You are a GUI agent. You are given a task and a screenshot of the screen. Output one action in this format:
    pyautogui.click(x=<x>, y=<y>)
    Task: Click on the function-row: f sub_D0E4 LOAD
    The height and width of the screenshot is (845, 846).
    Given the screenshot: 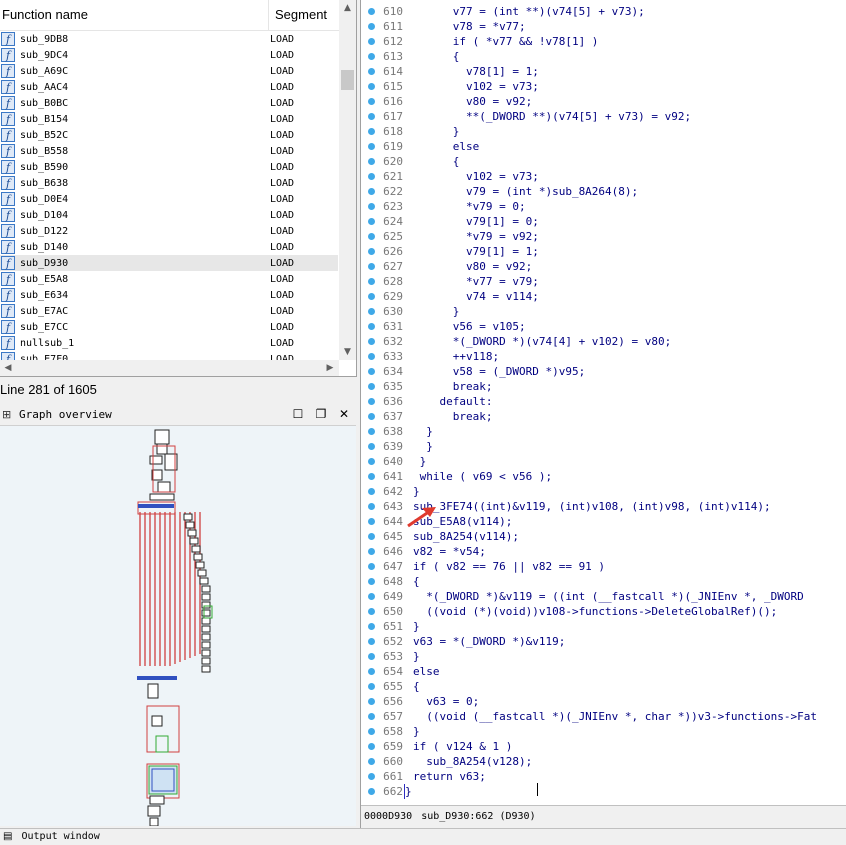 What is the action you would take?
    pyautogui.click(x=169, y=199)
    